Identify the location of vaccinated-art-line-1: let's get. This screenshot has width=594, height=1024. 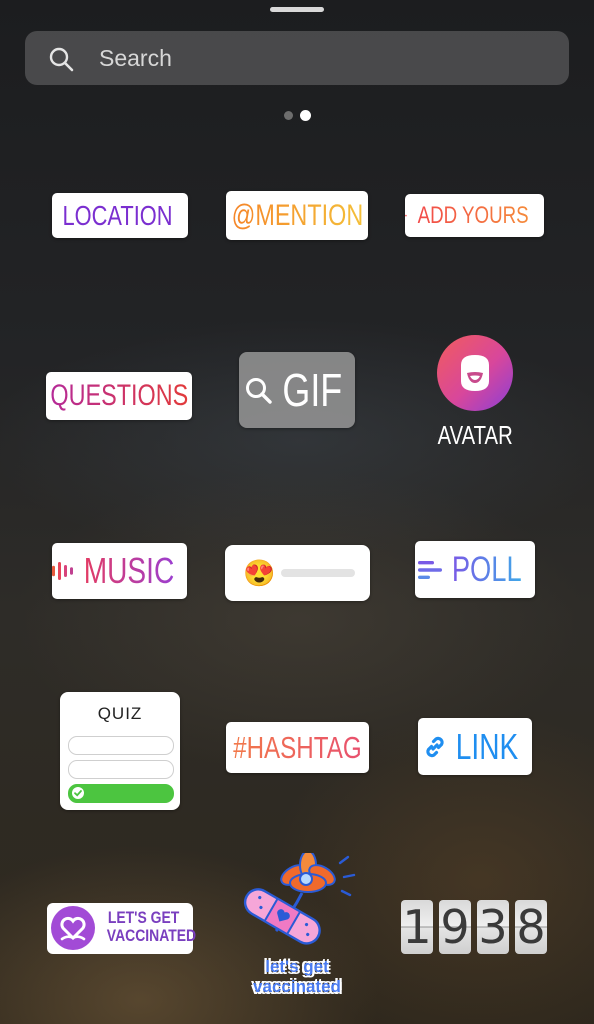
(297, 966).